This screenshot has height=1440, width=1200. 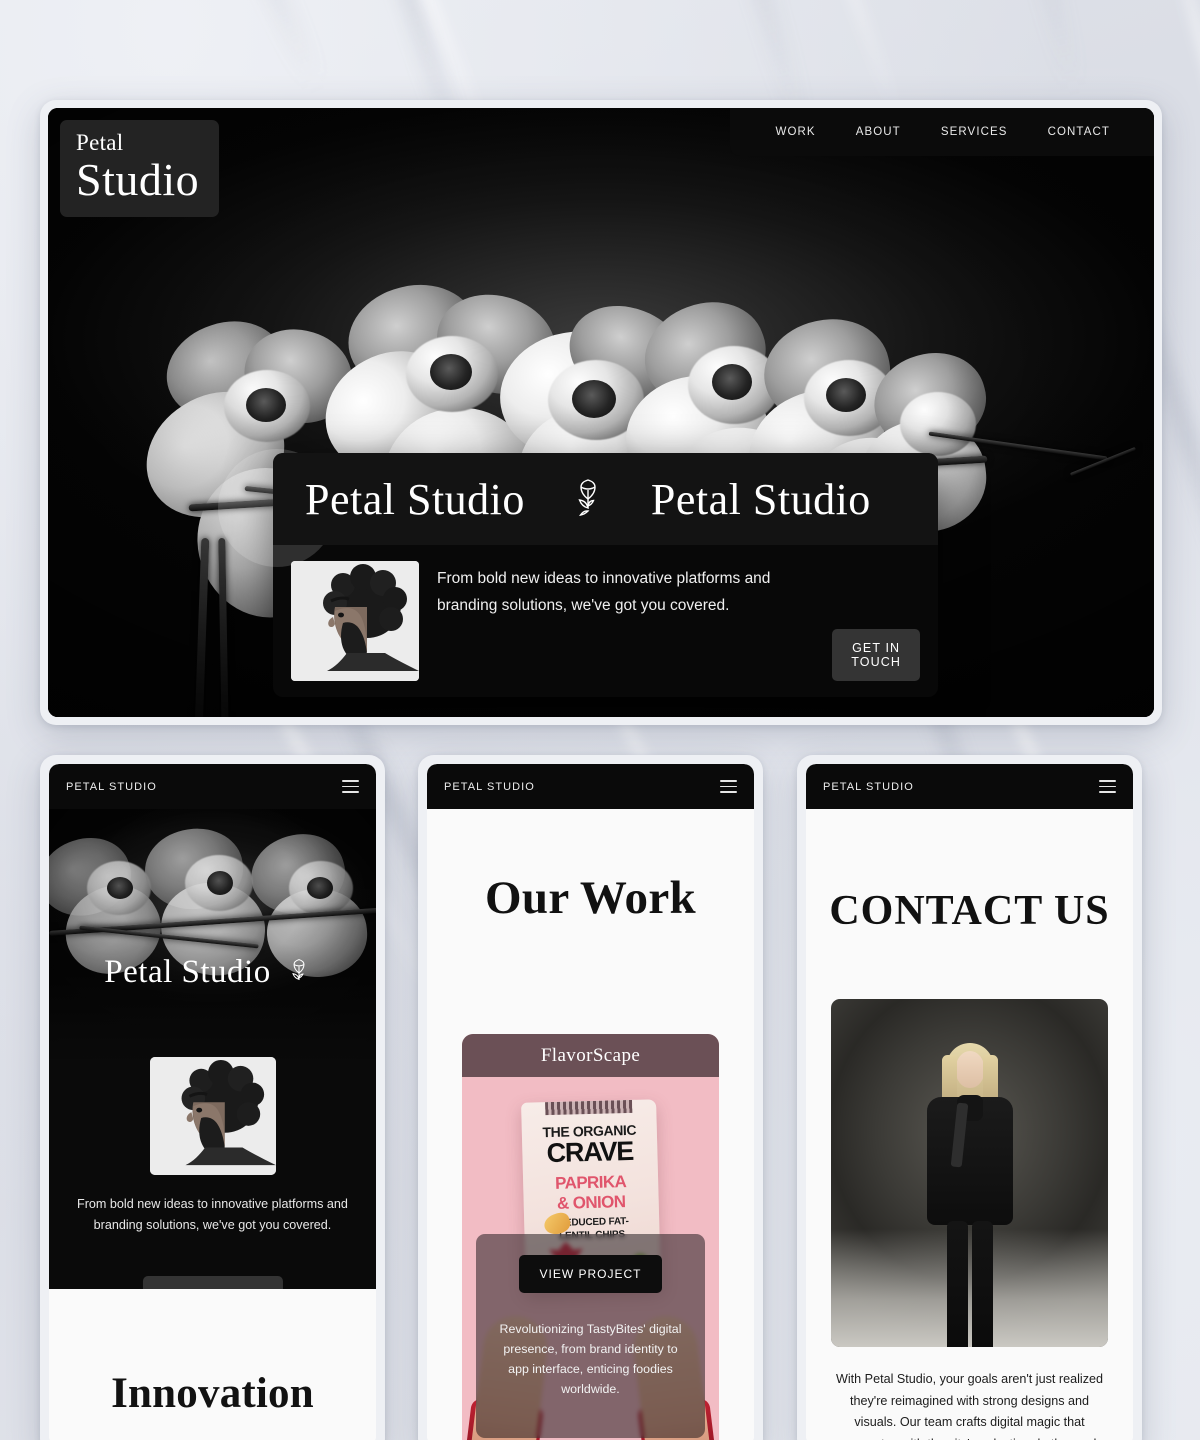 I want to click on hero-marquee: Petal Studio Petal Studio, so click(x=605, y=499).